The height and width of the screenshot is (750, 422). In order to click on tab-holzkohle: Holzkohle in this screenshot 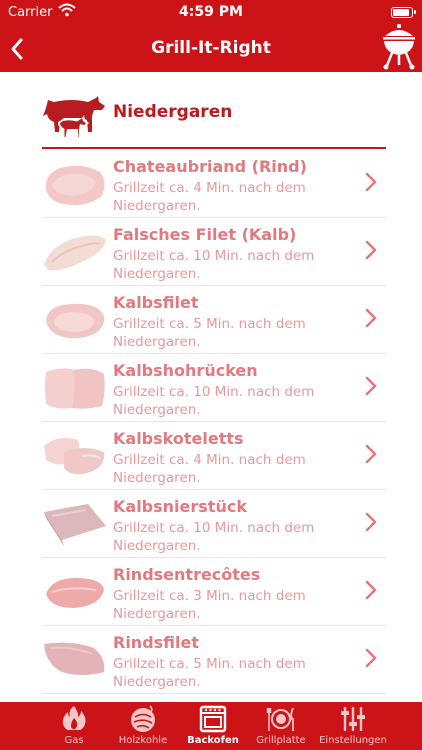, I will do `click(143, 726)`.